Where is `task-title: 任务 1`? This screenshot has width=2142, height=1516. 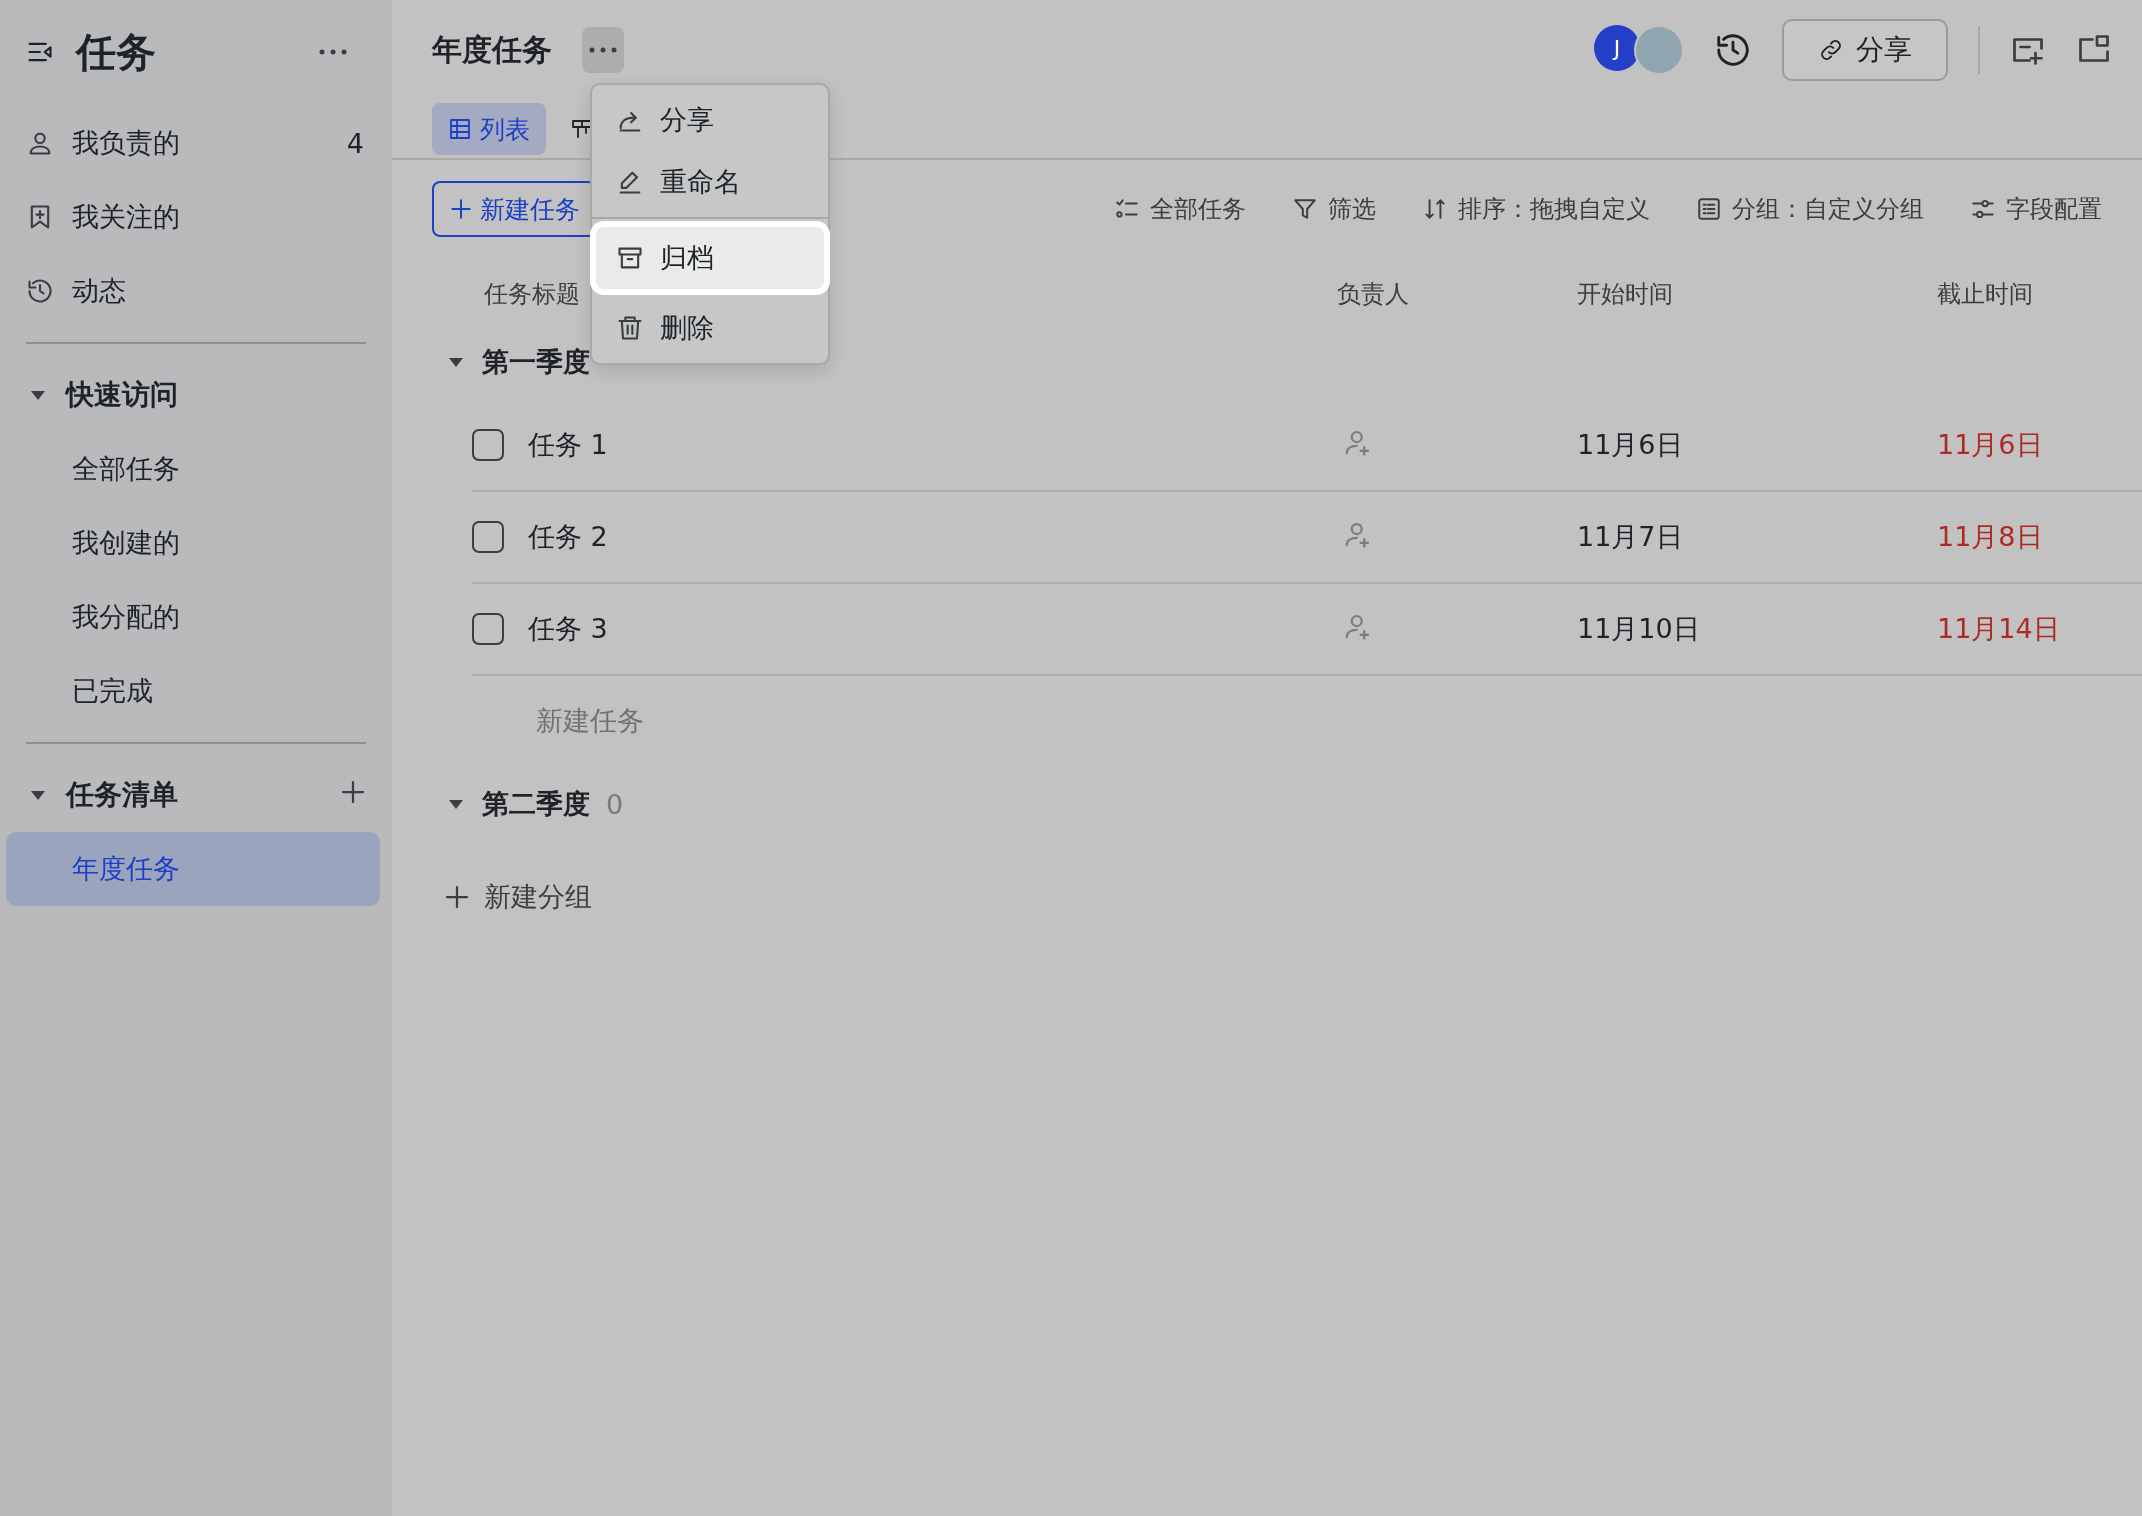 task-title: 任务 1 is located at coordinates (568, 445).